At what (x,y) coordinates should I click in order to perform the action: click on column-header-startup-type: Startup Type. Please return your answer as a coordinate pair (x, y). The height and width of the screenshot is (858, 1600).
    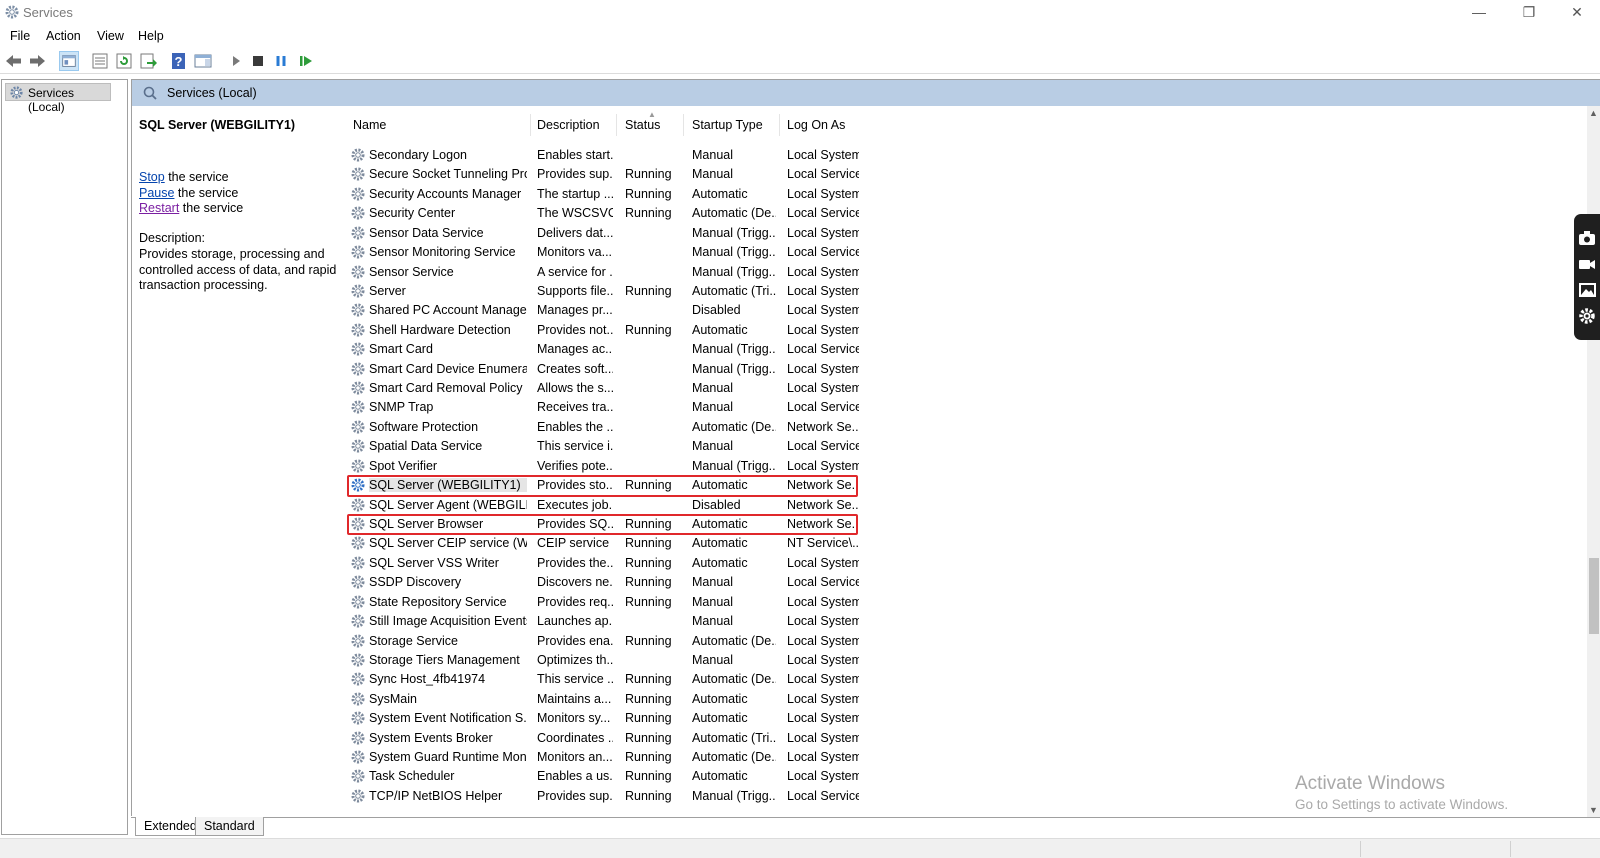
    Looking at the image, I should click on (727, 125).